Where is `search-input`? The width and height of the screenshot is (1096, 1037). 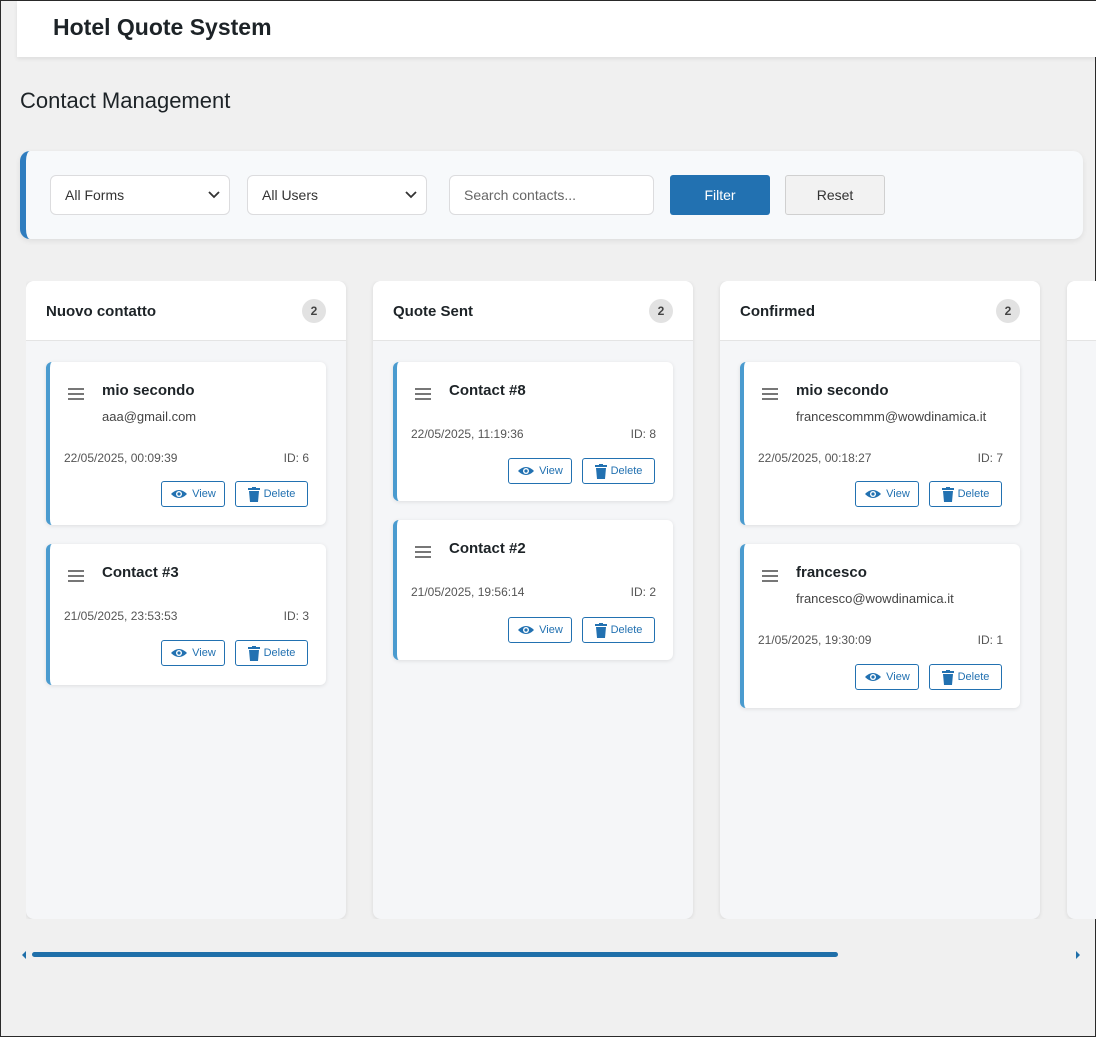
search-input is located at coordinates (551, 195).